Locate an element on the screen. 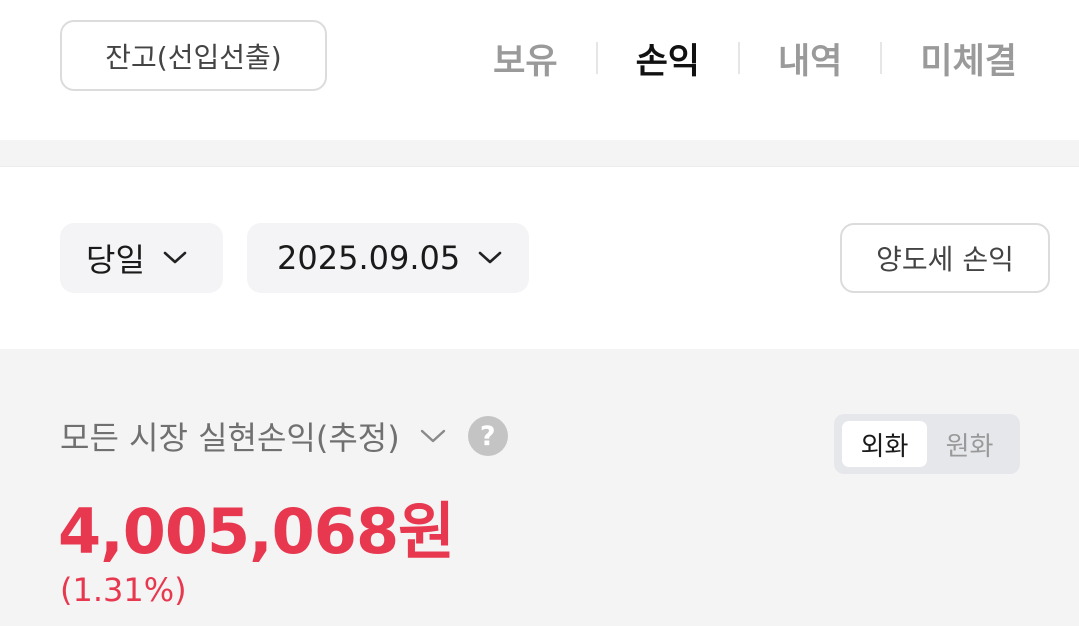  capital-gains-tax-button: 양도세 손익 is located at coordinates (945, 258).